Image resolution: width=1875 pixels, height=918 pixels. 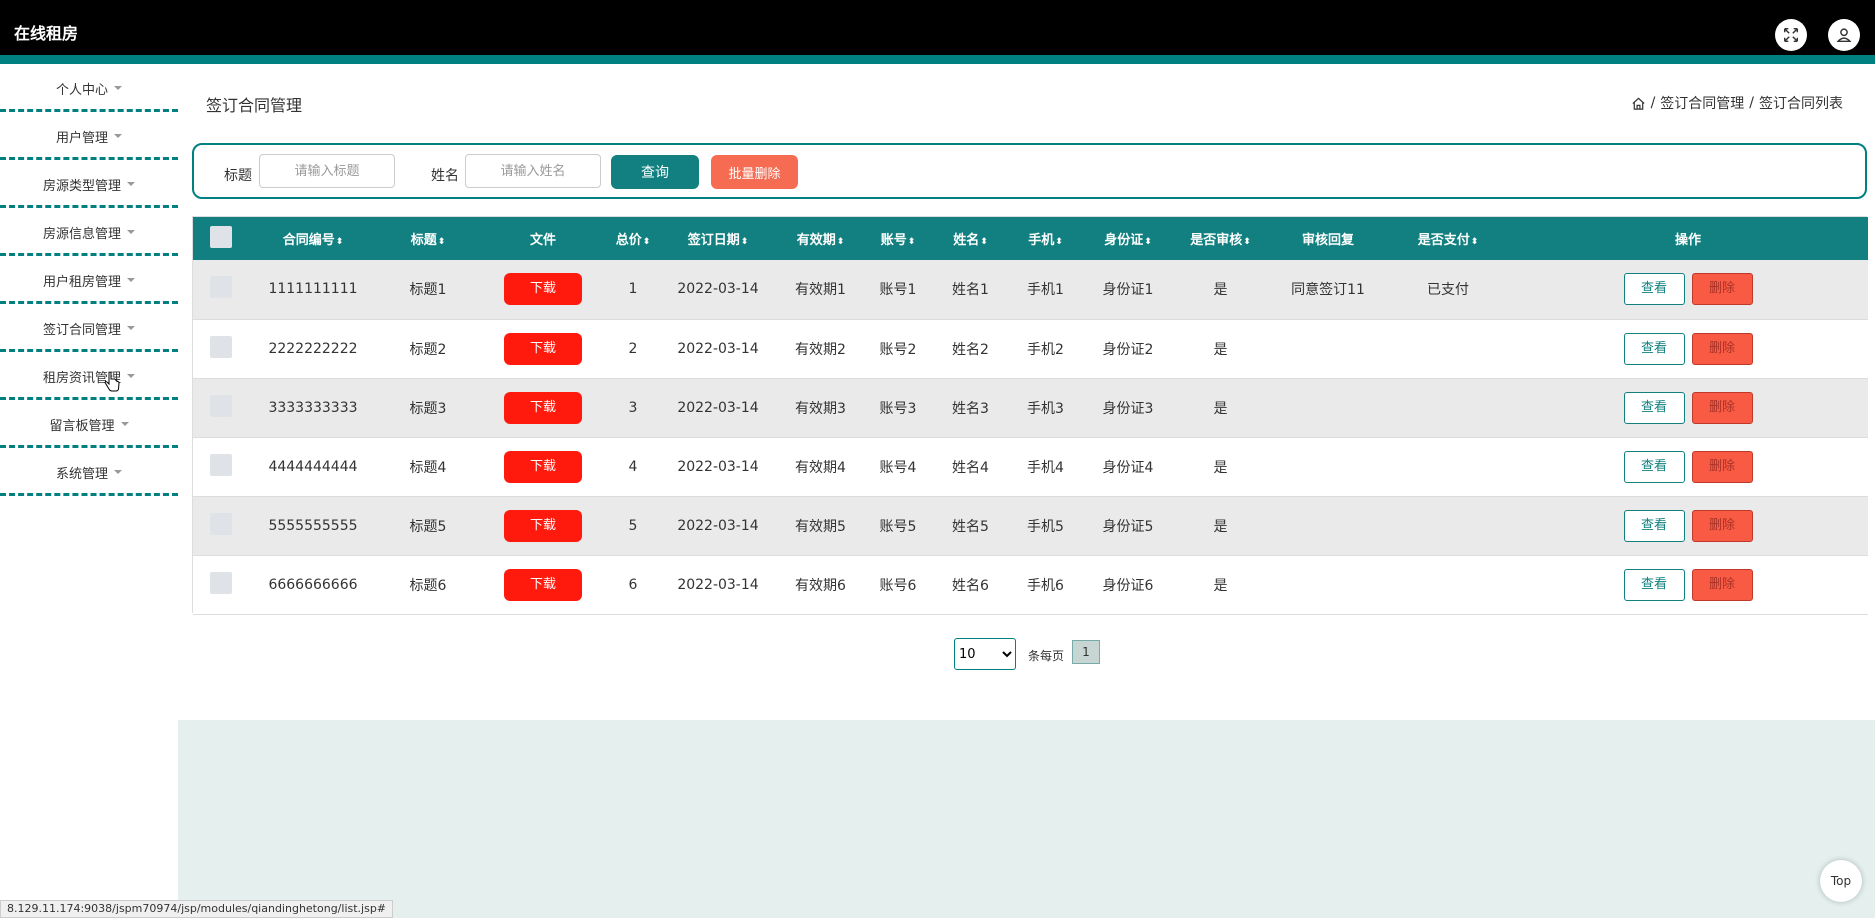 What do you see at coordinates (1128, 238) in the screenshot?
I see `header-id-card: 身份证⬍` at bounding box center [1128, 238].